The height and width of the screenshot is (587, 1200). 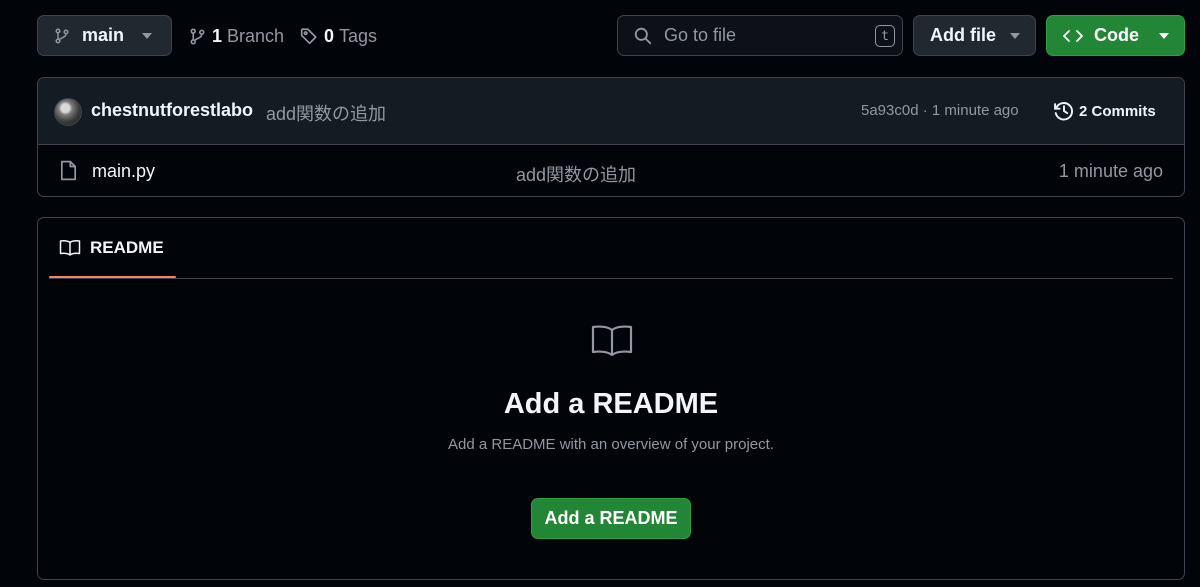 I want to click on blankslate-heading: Add a README, so click(x=611, y=404).